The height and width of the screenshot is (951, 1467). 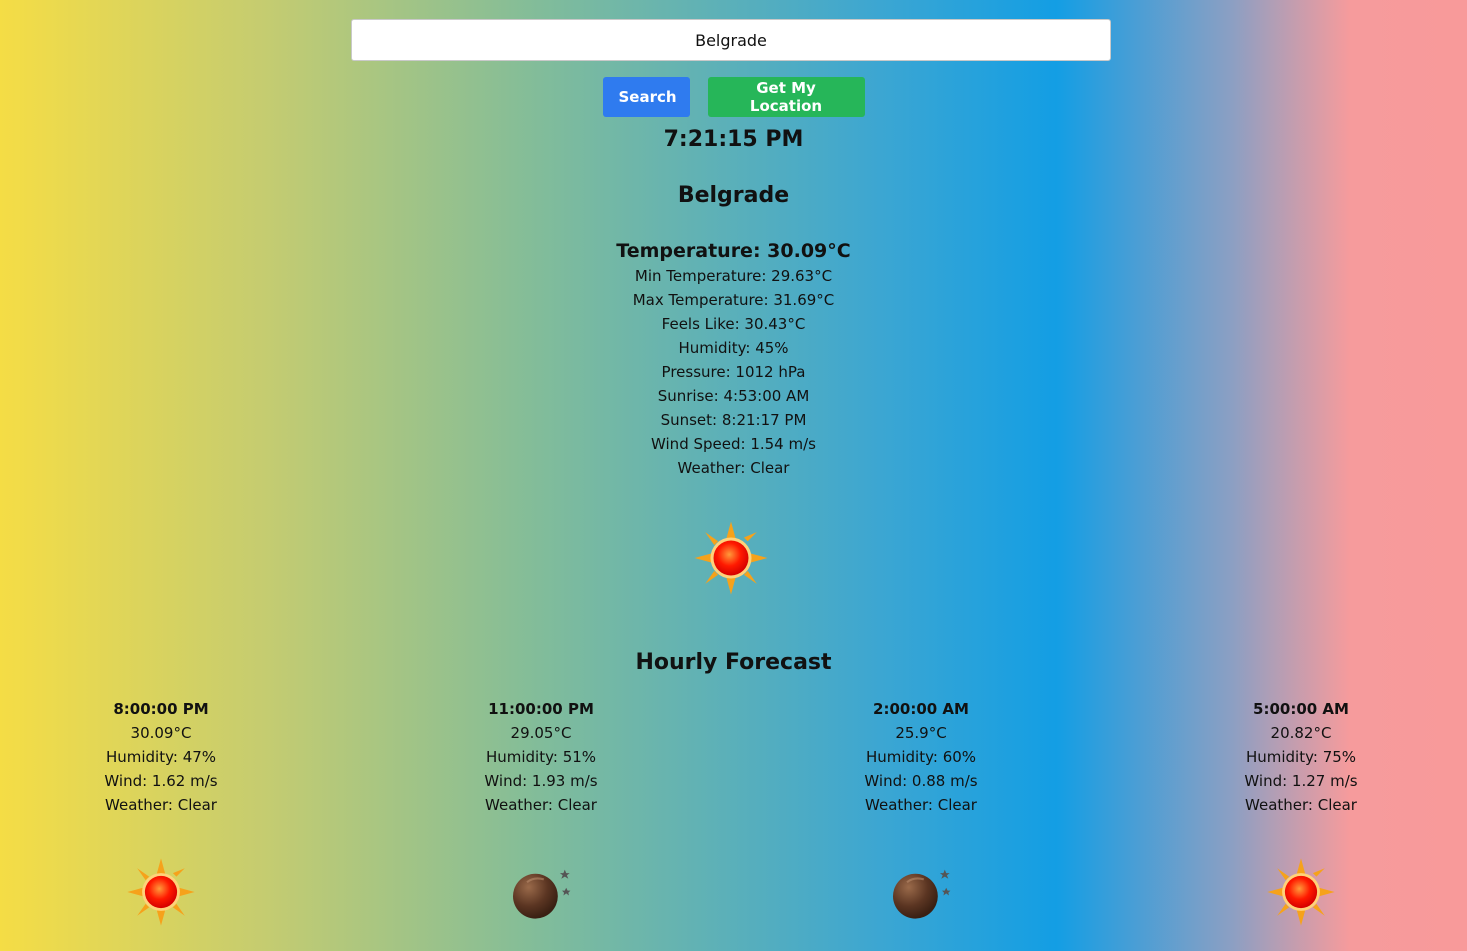 What do you see at coordinates (161, 757) in the screenshot?
I see `hourly-humidity: Humidity: 47%` at bounding box center [161, 757].